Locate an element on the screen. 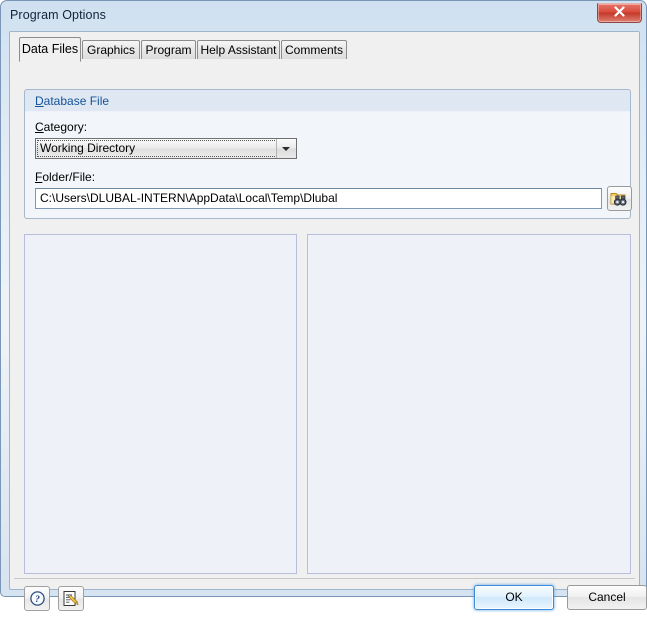  category-label: Category: is located at coordinates (61, 127).